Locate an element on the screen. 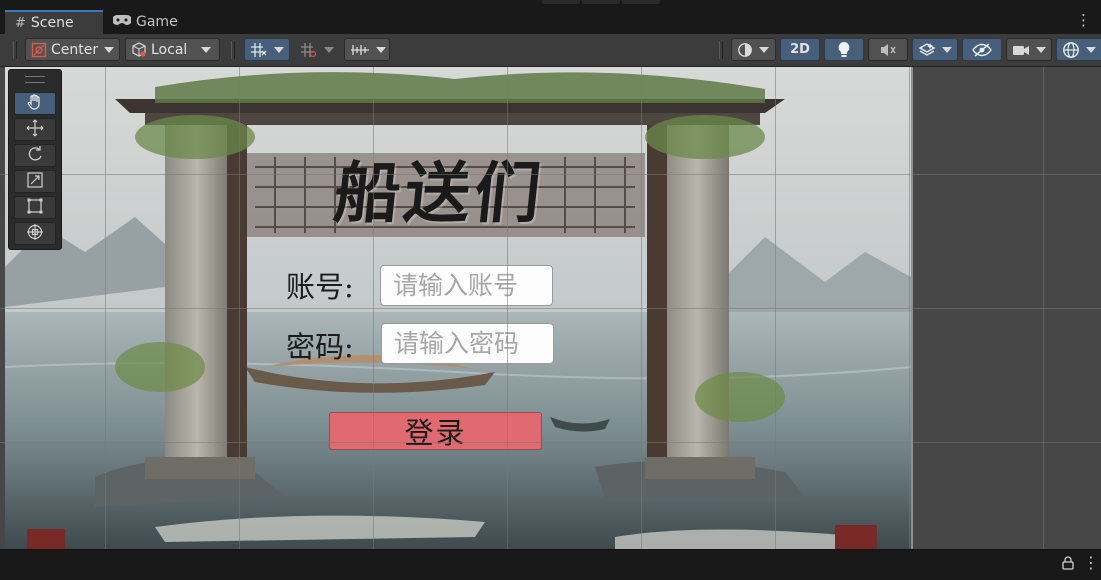  scene-visibility-toggle is located at coordinates (982, 49).